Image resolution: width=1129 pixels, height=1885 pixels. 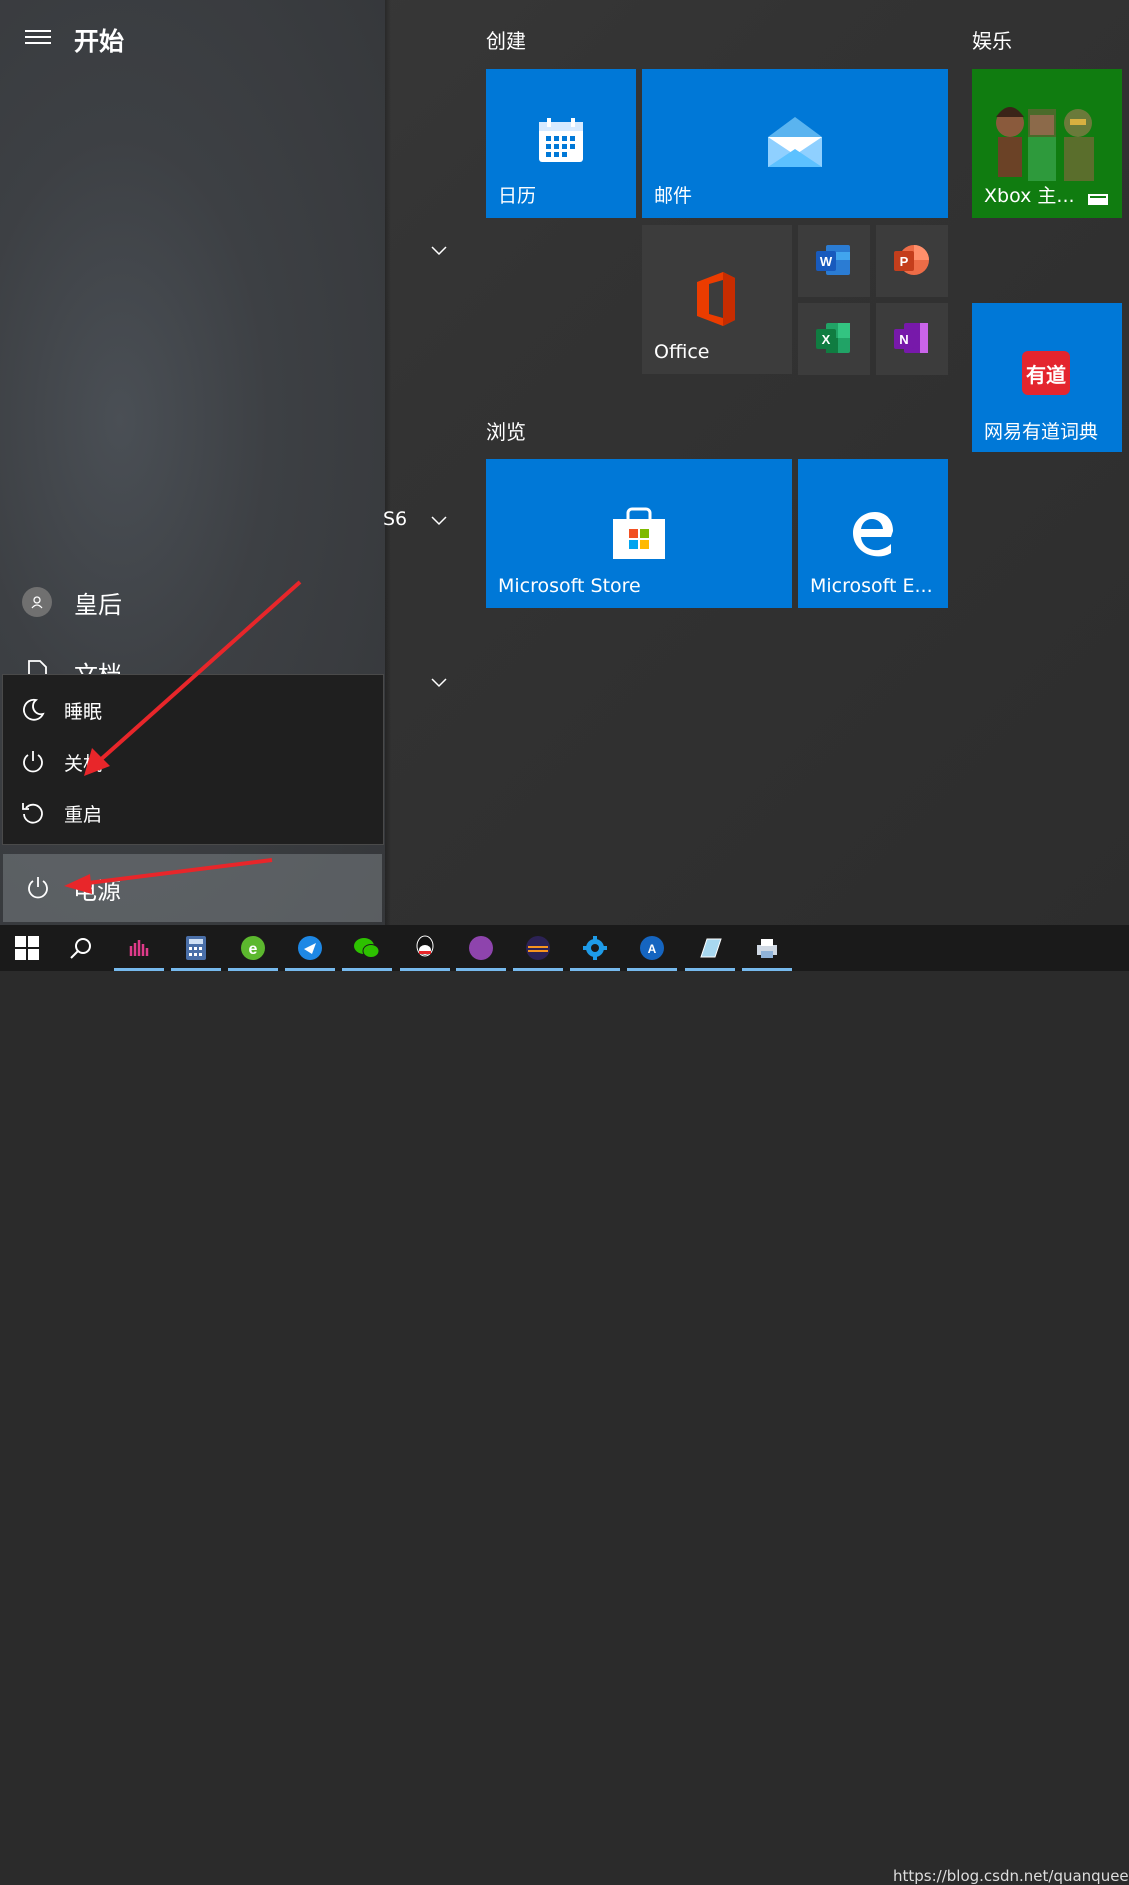 I want to click on search-icon, so click(x=81, y=948).